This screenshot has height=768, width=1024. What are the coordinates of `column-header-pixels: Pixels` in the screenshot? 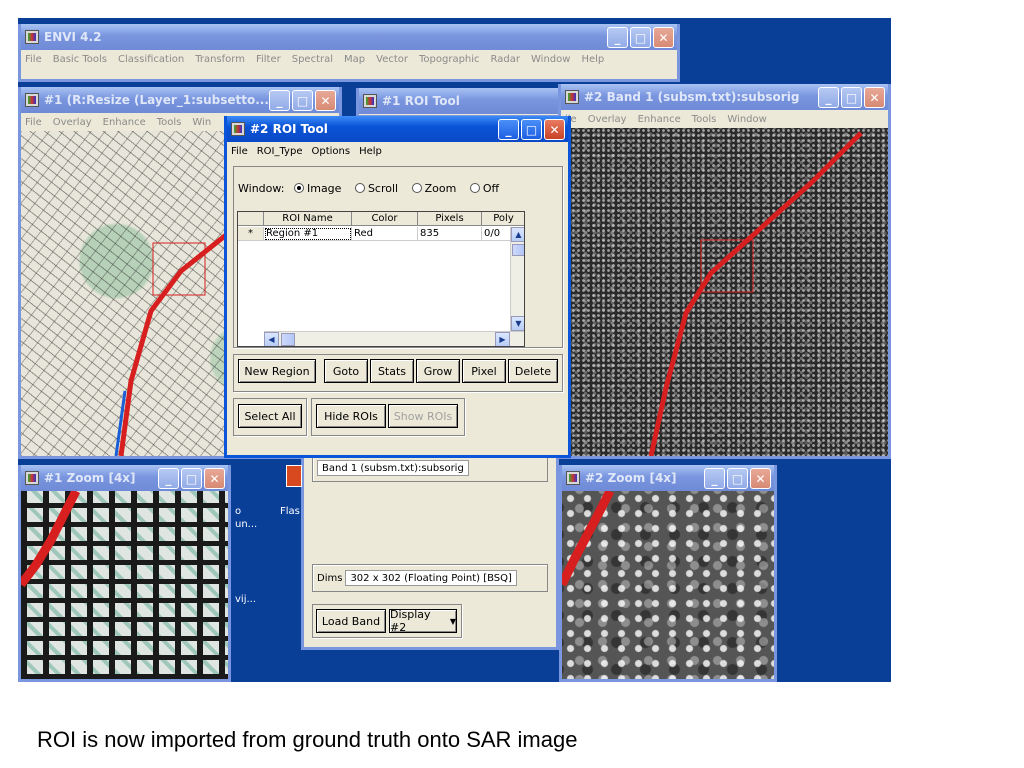 It's located at (450, 219).